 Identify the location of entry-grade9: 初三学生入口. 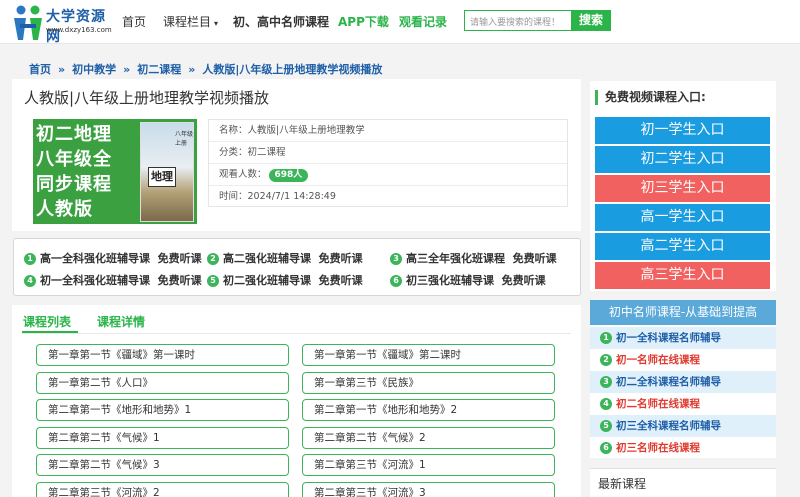
(682, 188).